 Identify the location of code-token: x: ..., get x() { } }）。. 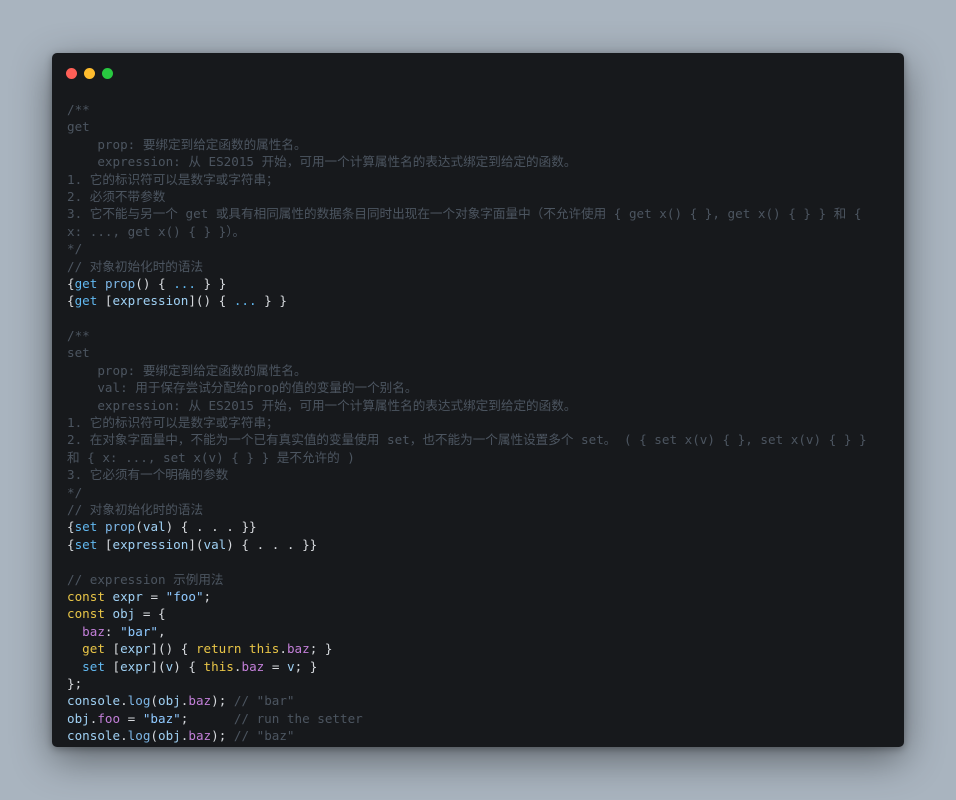
(156, 231).